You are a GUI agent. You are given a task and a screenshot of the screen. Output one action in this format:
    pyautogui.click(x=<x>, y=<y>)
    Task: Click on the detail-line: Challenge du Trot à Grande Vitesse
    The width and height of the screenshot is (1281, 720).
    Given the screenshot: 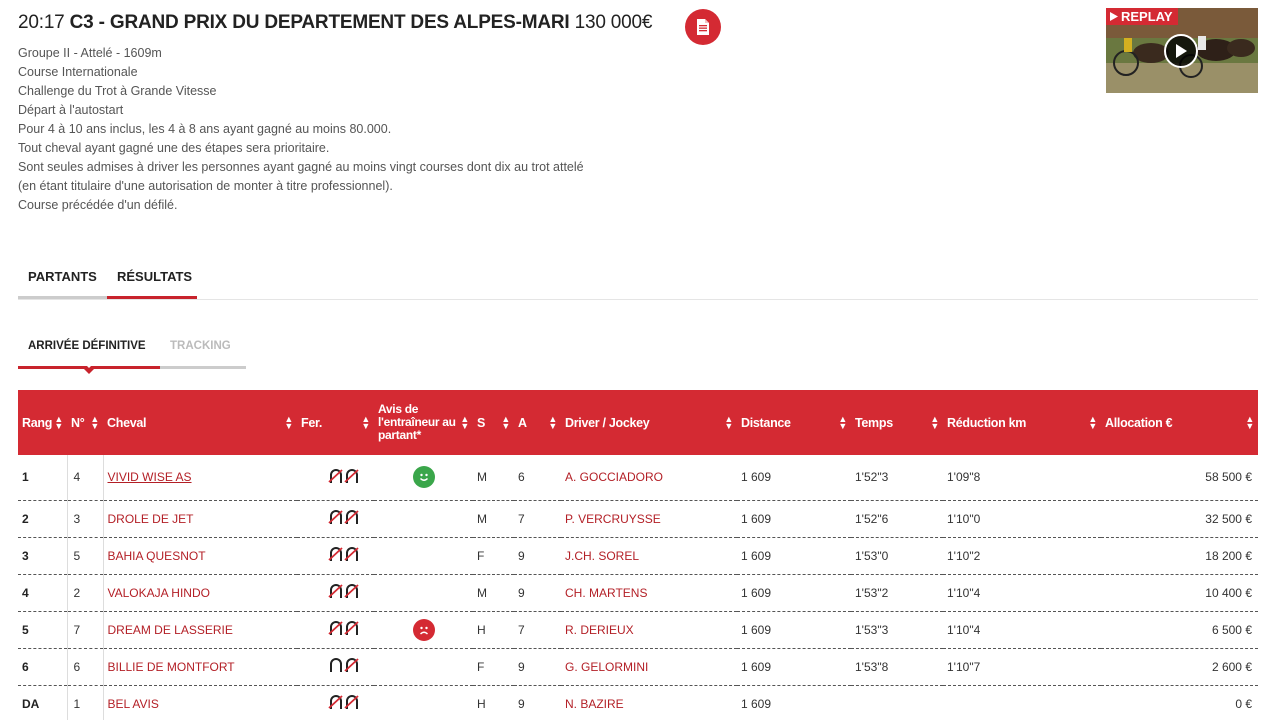 What is the action you would take?
    pyautogui.click(x=117, y=91)
    